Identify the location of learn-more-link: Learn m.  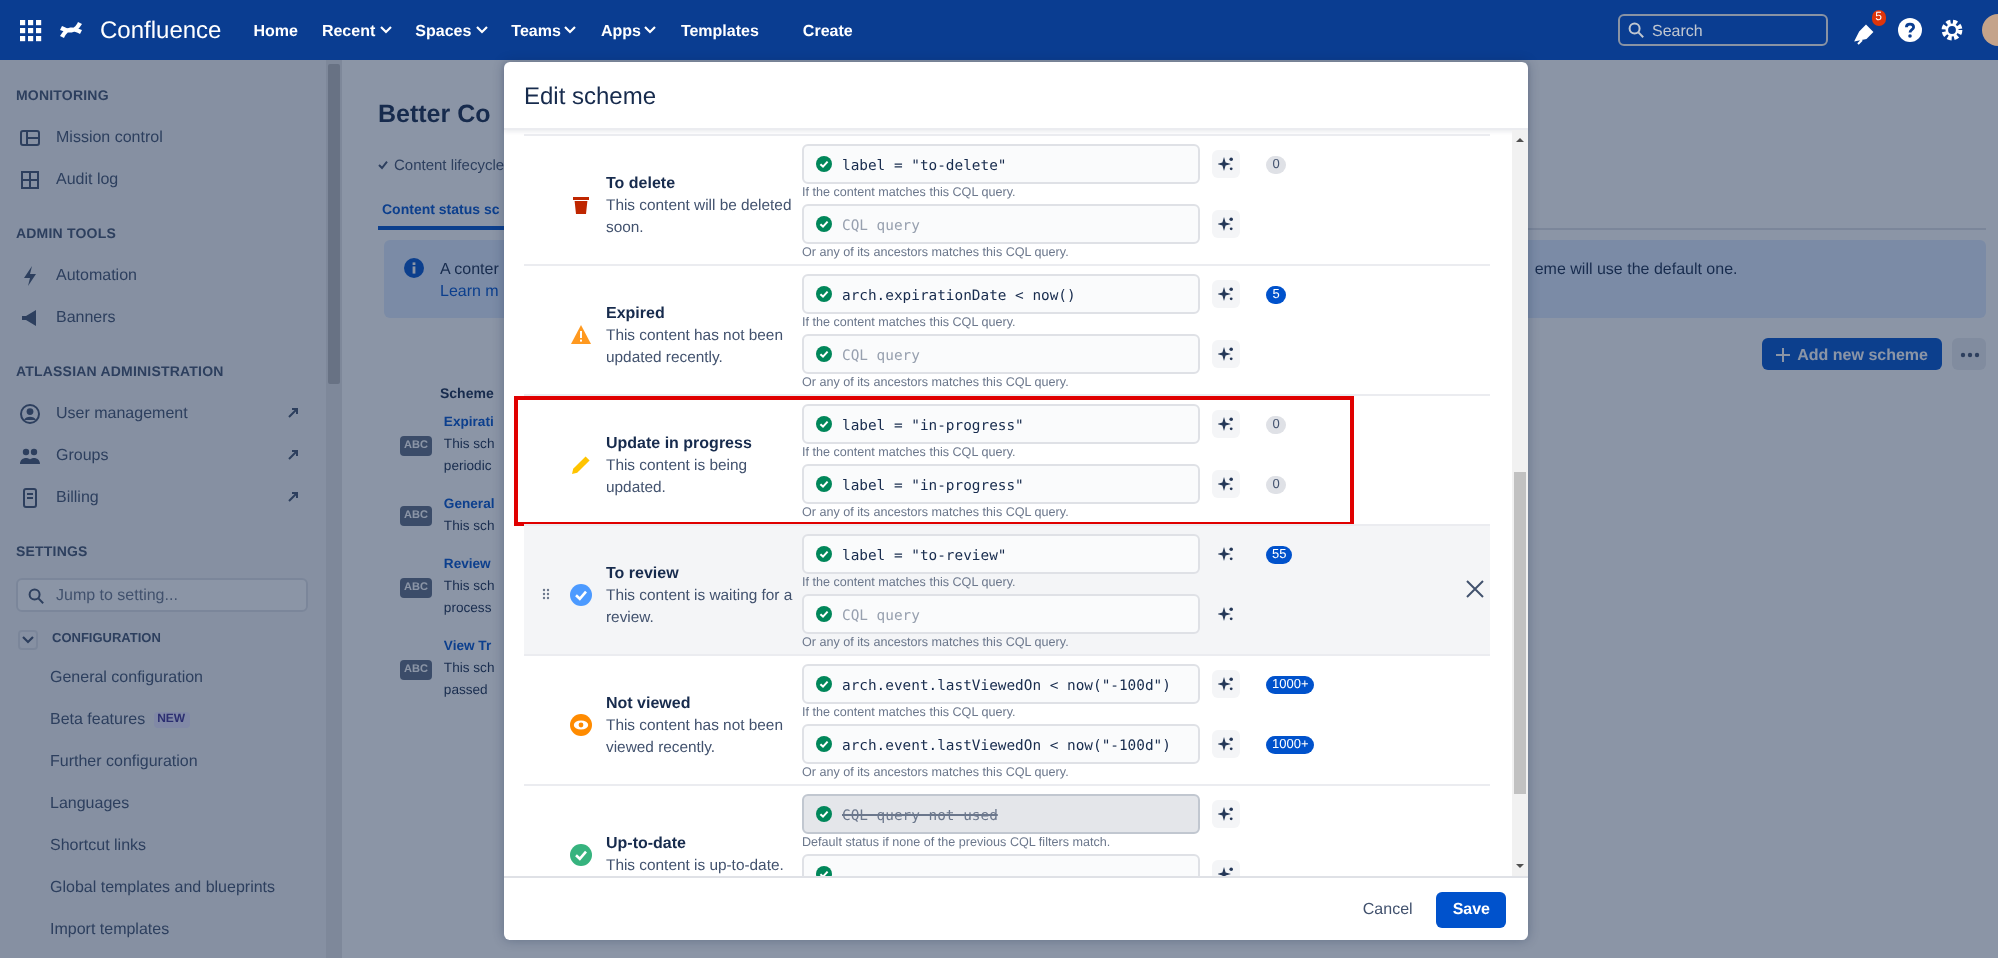
(469, 291).